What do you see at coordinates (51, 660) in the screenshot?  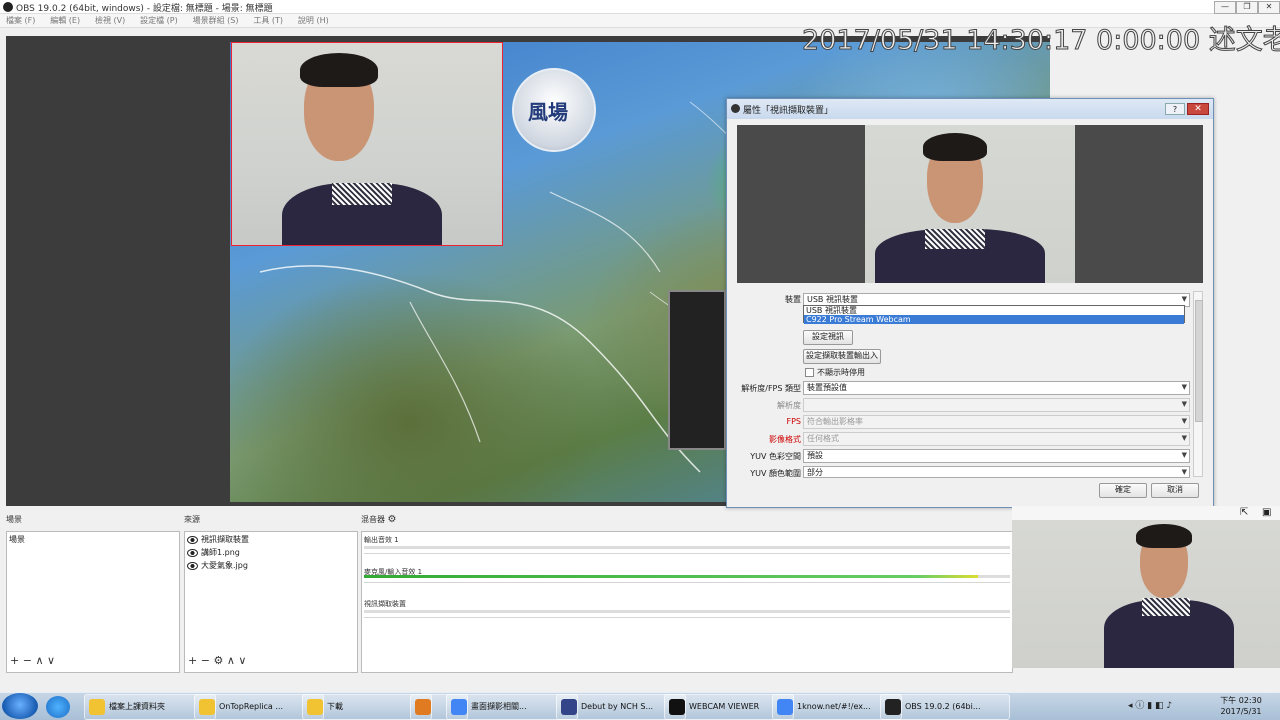 I see `move-scene-down-icon: ∨` at bounding box center [51, 660].